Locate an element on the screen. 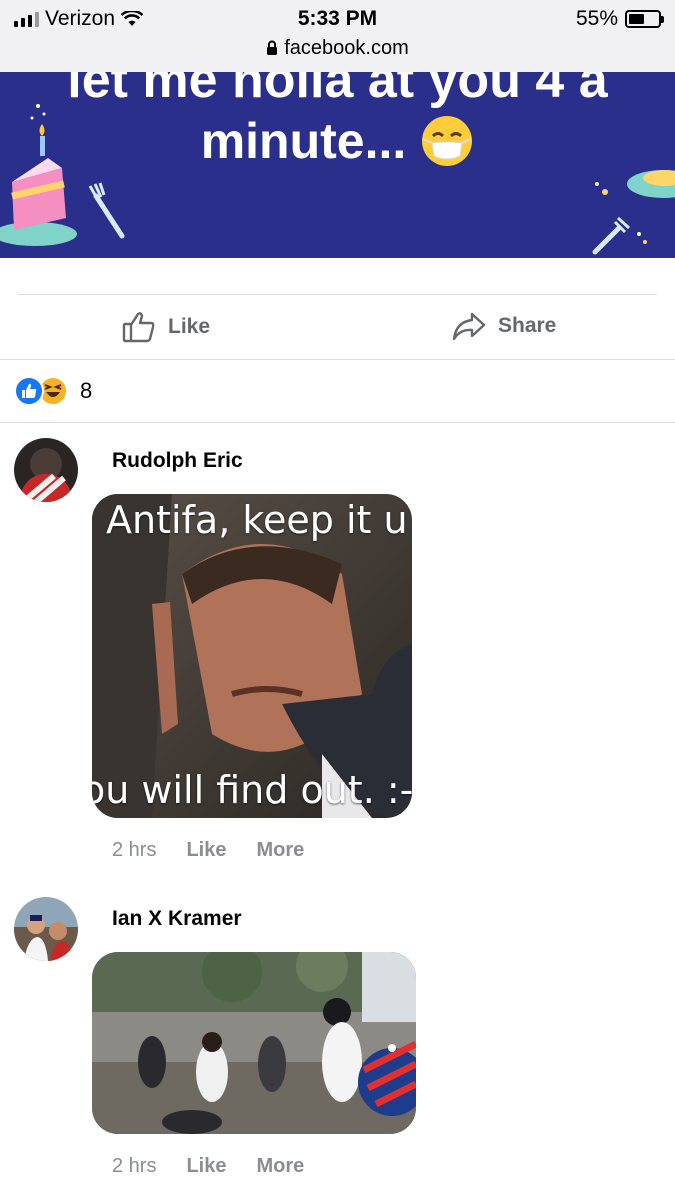  crowd-photo is located at coordinates (254, 1043).